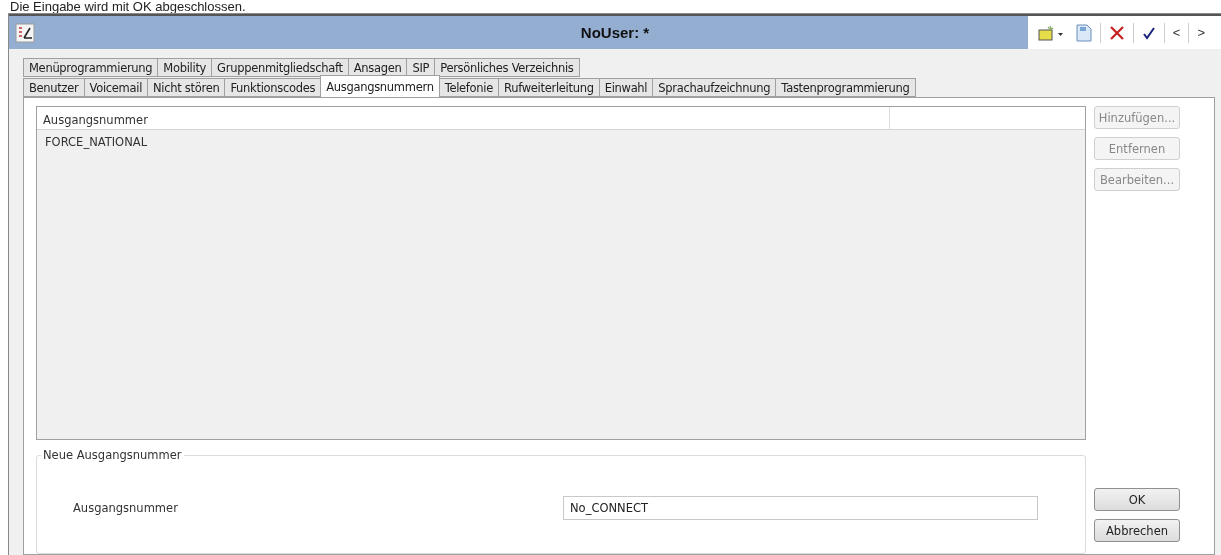  Describe the element at coordinates (845, 87) in the screenshot. I see `tab: Tastenprogrammierung` at that location.